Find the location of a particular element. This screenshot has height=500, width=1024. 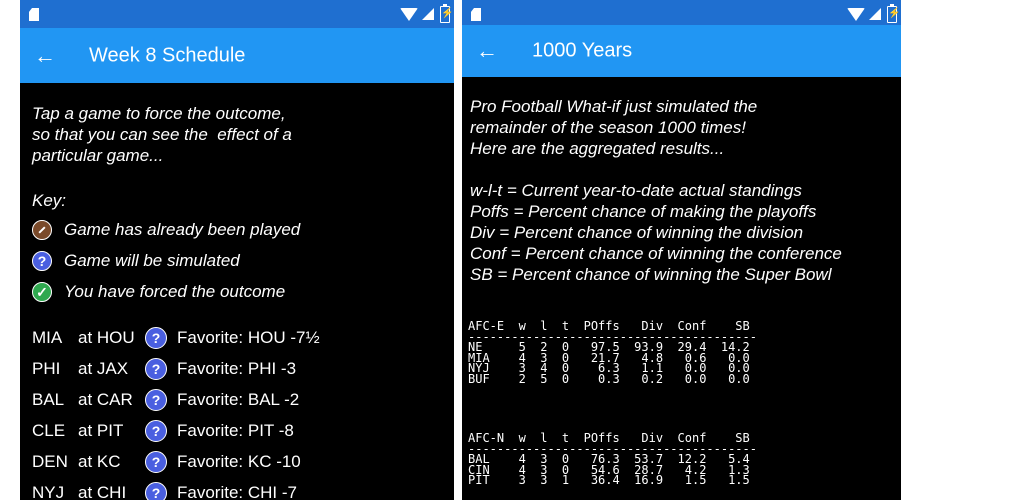

away-team: BAL is located at coordinates (48, 399).